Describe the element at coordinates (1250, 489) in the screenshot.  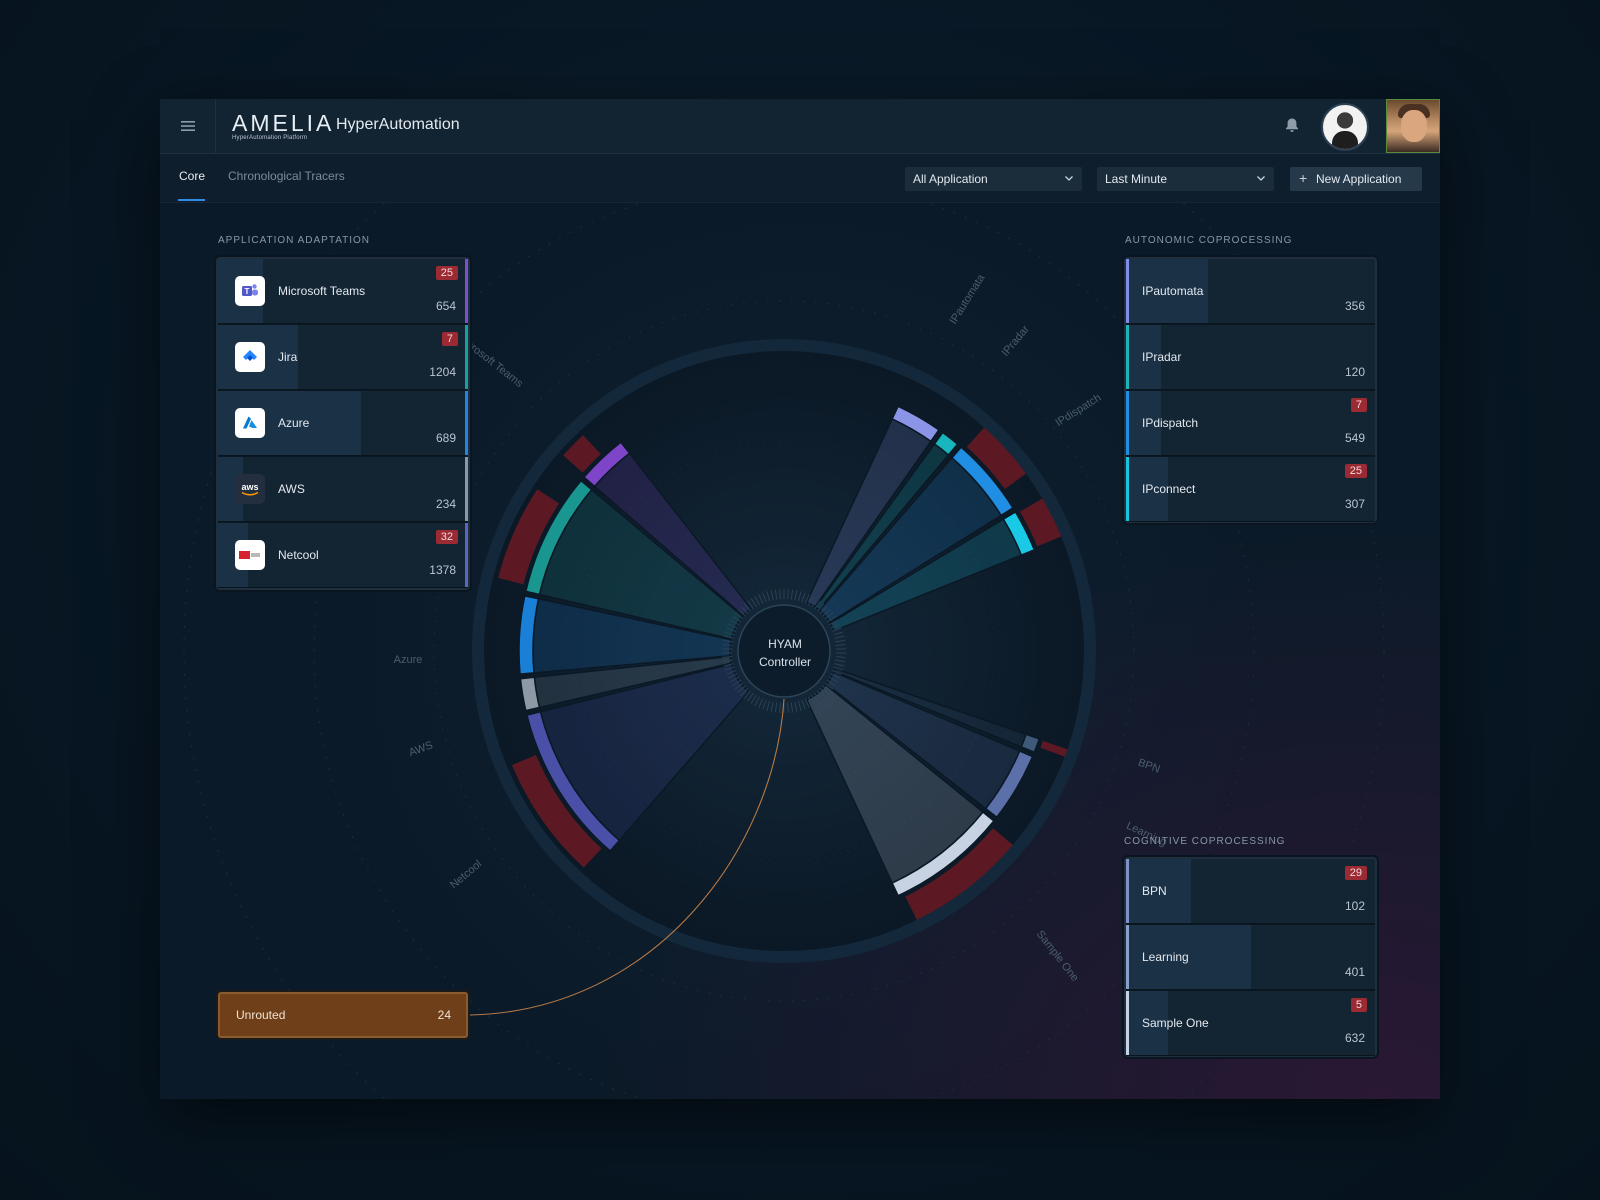
I see `list-item: IPconnect 307 25` at that location.